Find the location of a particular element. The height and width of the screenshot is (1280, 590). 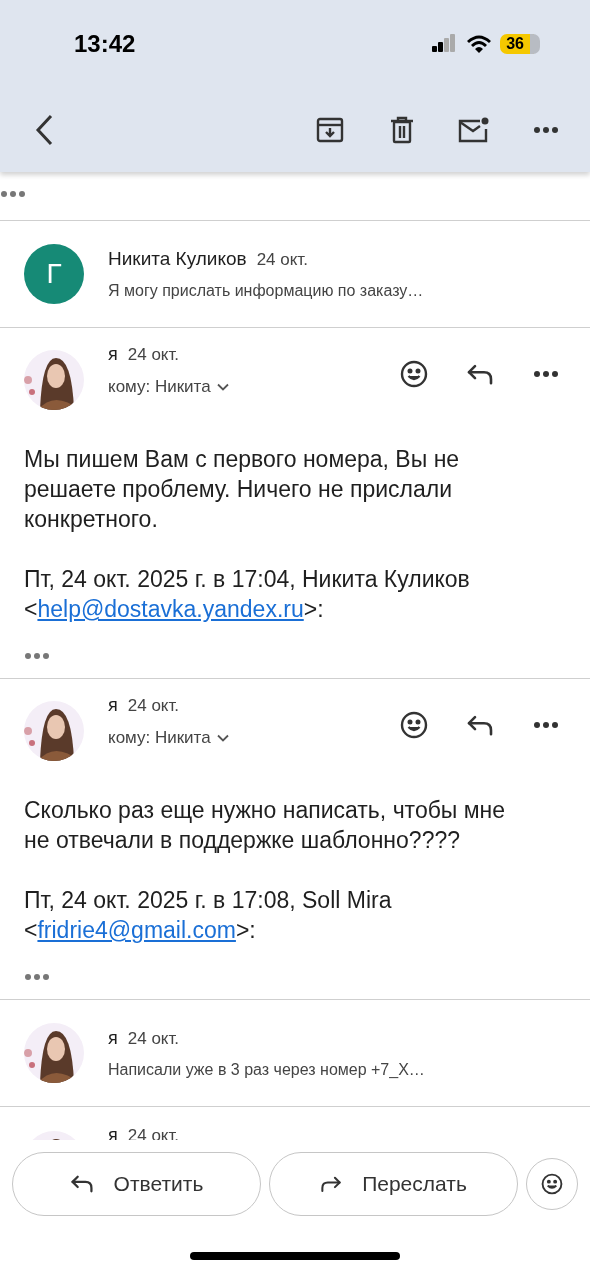

signal-icon is located at coordinates (444, 44).